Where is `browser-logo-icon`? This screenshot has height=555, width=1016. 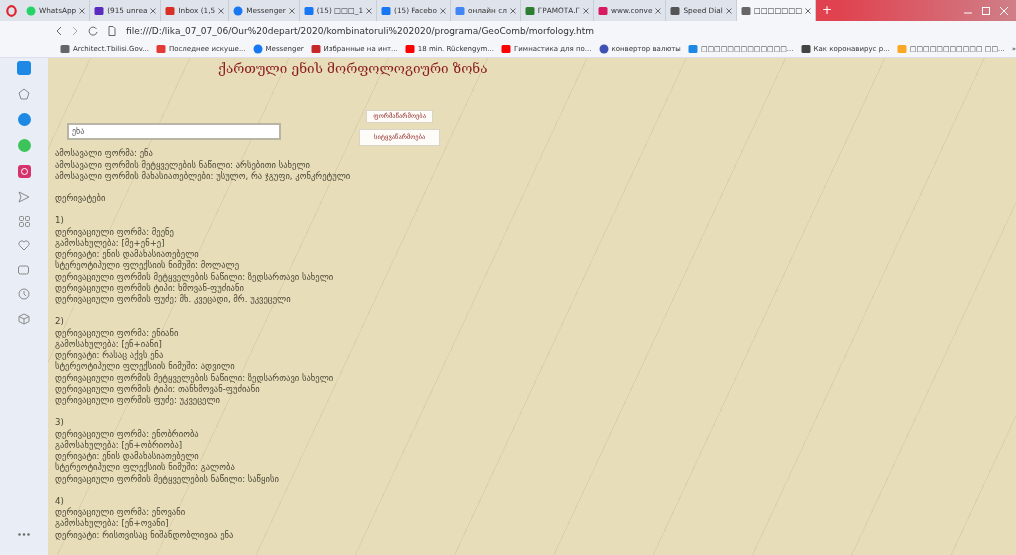
browser-logo-icon is located at coordinates (11, 10).